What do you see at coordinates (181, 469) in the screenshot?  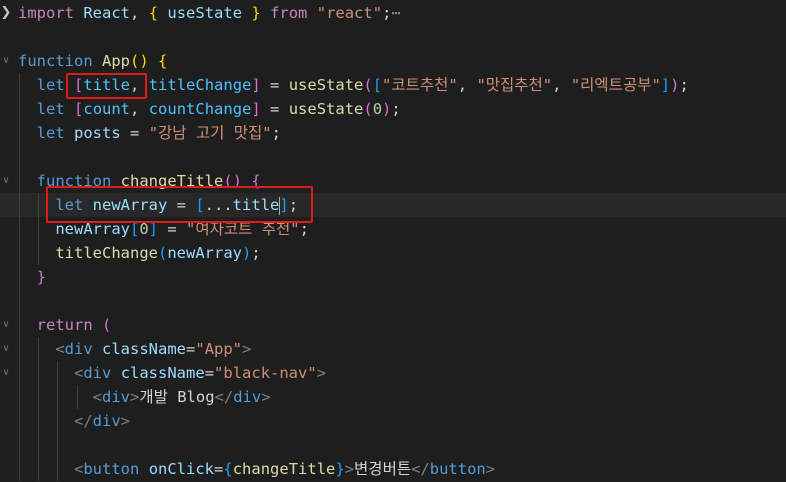 I see `code-token: onClick` at bounding box center [181, 469].